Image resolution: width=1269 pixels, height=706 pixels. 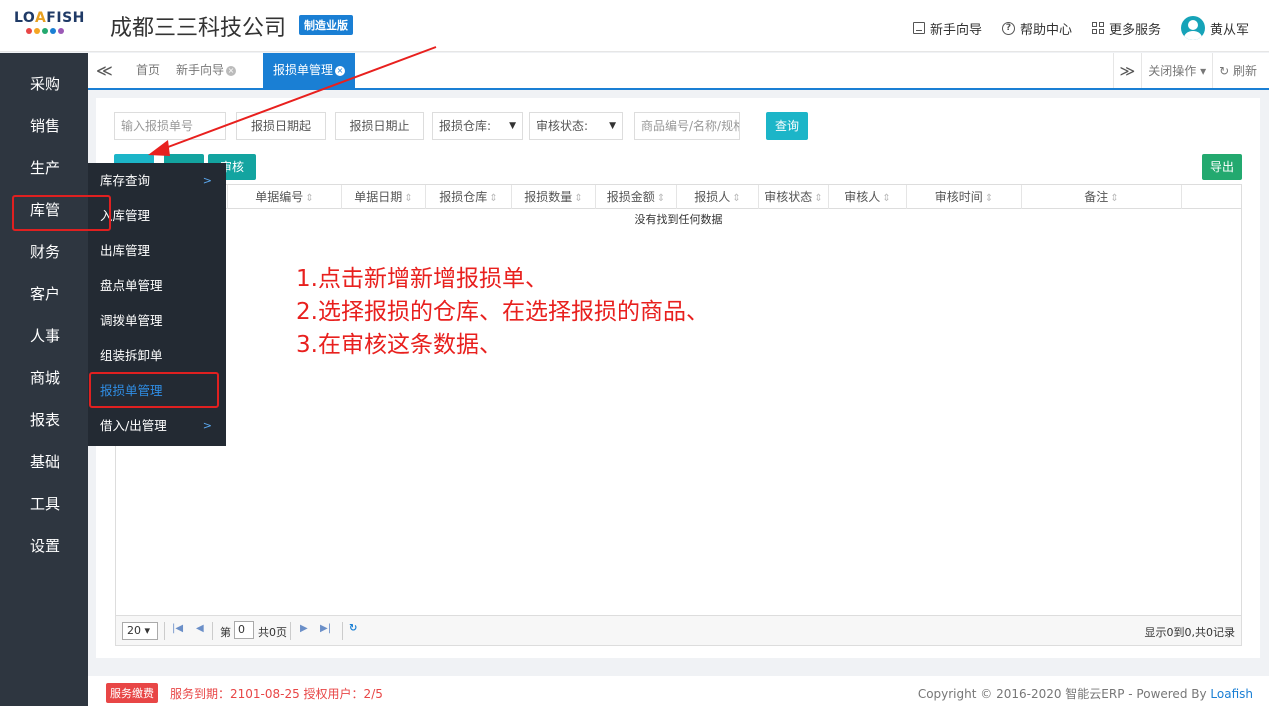 I want to click on guide-label: 新手向导, so click(x=955, y=30).